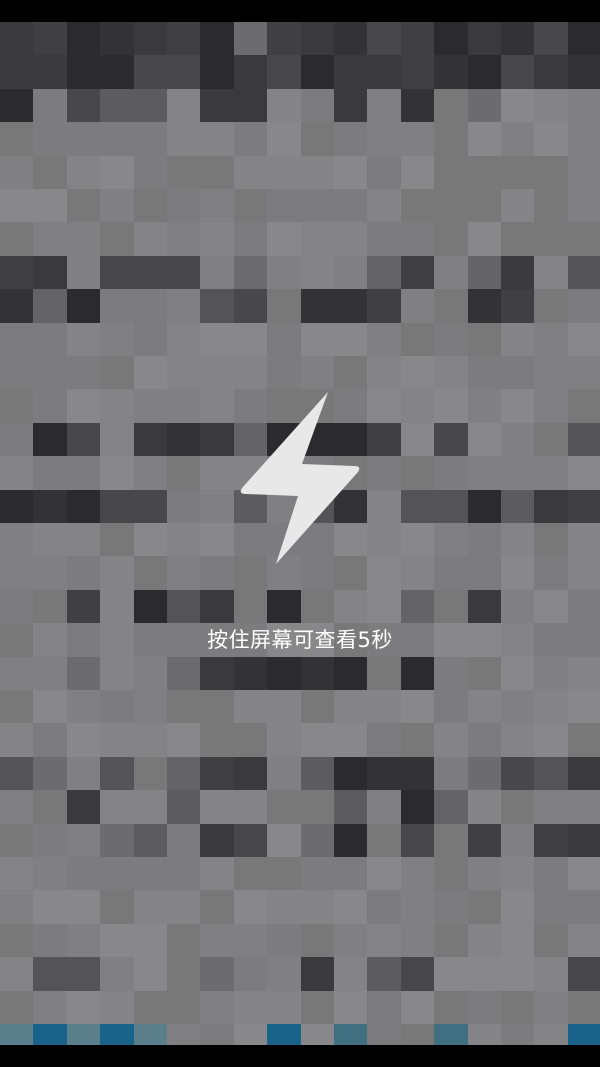  What do you see at coordinates (300, 640) in the screenshot?
I see `hold-to-view-hint: 按住屏幕可查看5秒` at bounding box center [300, 640].